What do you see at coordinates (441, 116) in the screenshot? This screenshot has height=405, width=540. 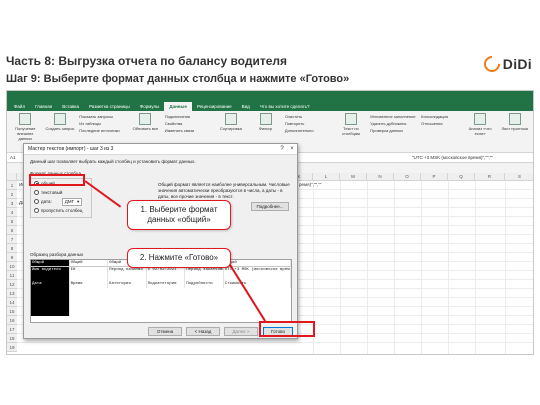 I see `consolidate-button: Консолидация` at bounding box center [441, 116].